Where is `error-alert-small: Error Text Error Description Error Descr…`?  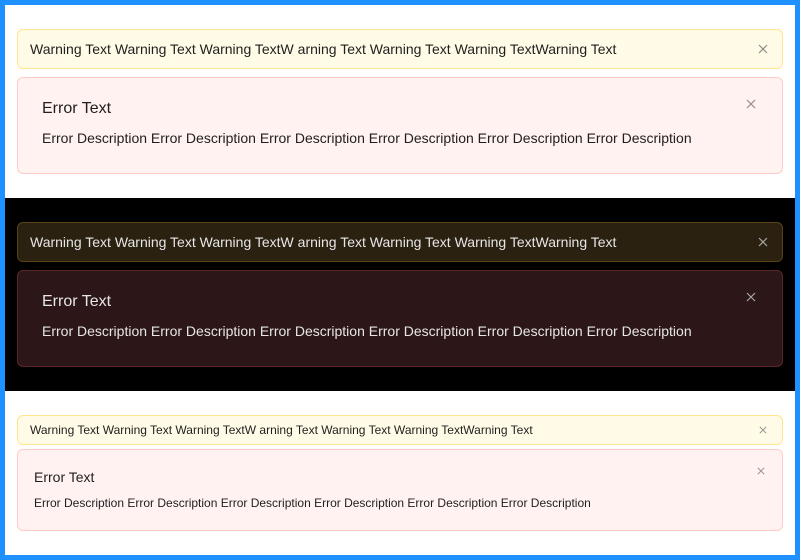
error-alert-small: Error Text Error Description Error Descr… is located at coordinates (400, 490).